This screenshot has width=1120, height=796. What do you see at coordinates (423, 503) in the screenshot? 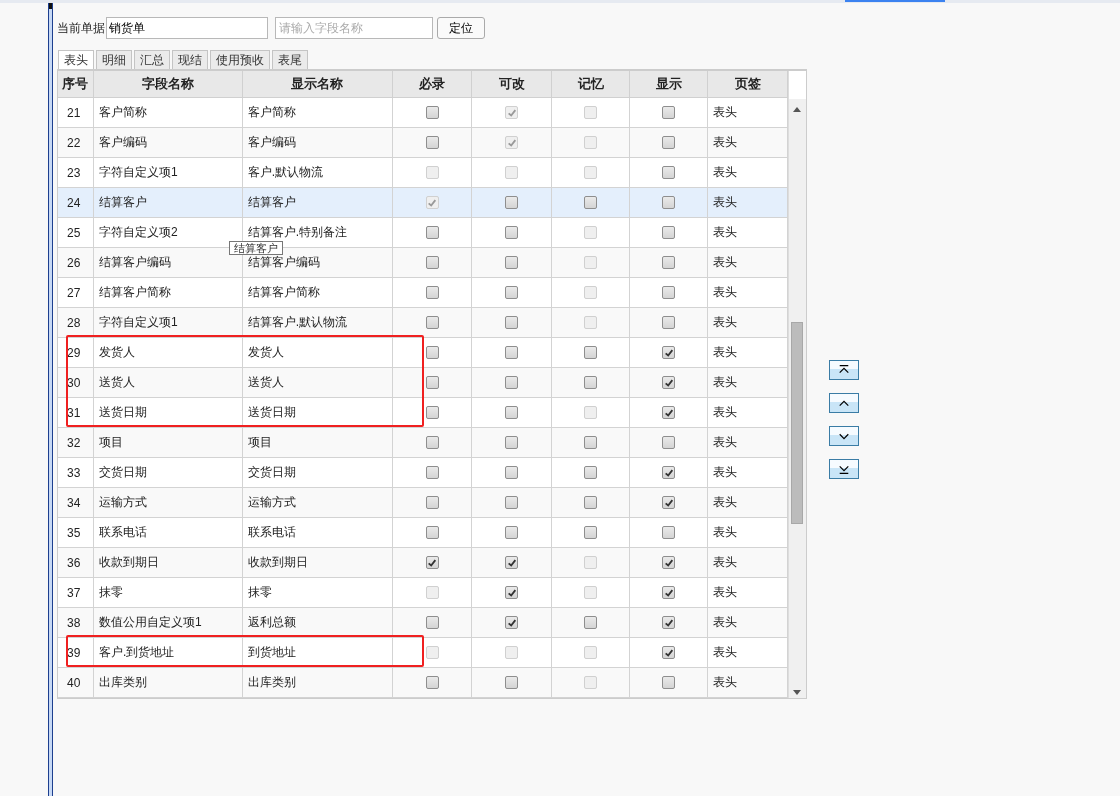
I see `table-row: 34 运输方式 运输方式 表头` at bounding box center [423, 503].